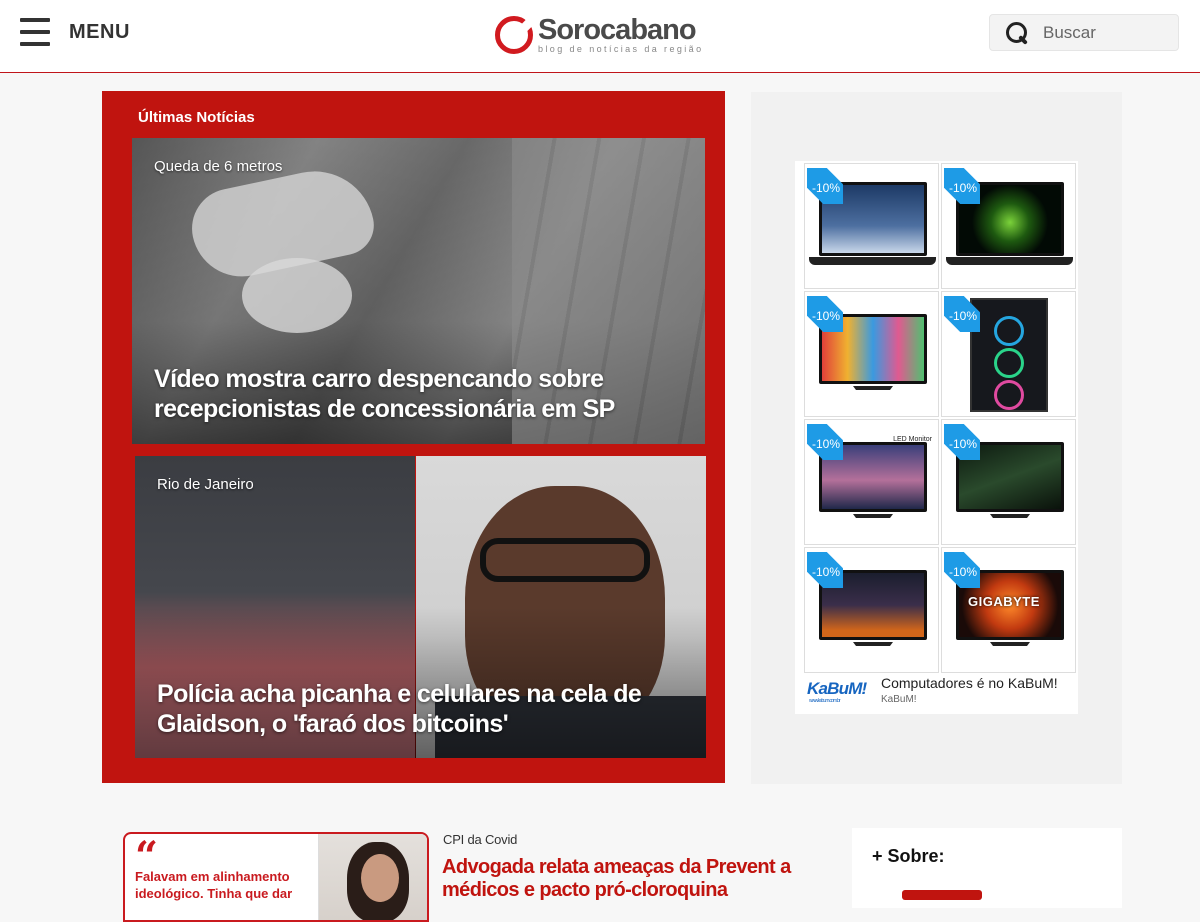 This screenshot has width=1200, height=922. What do you see at coordinates (942, 895) in the screenshot?
I see `about-link` at bounding box center [942, 895].